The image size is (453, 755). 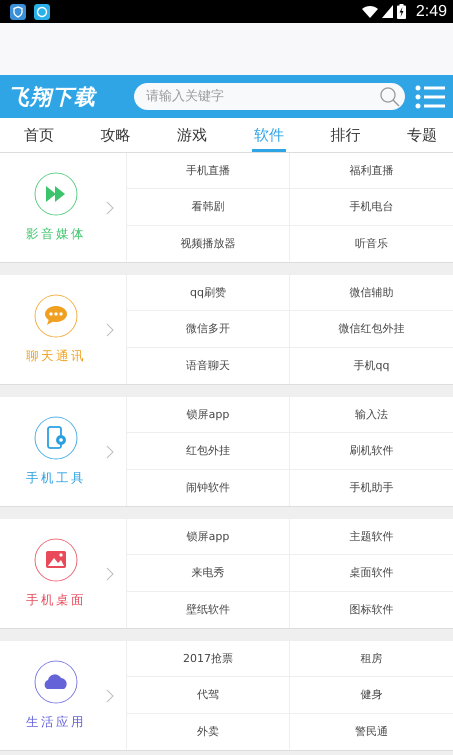 What do you see at coordinates (371, 573) in the screenshot?
I see `subcategory-link: 桌面软件` at bounding box center [371, 573].